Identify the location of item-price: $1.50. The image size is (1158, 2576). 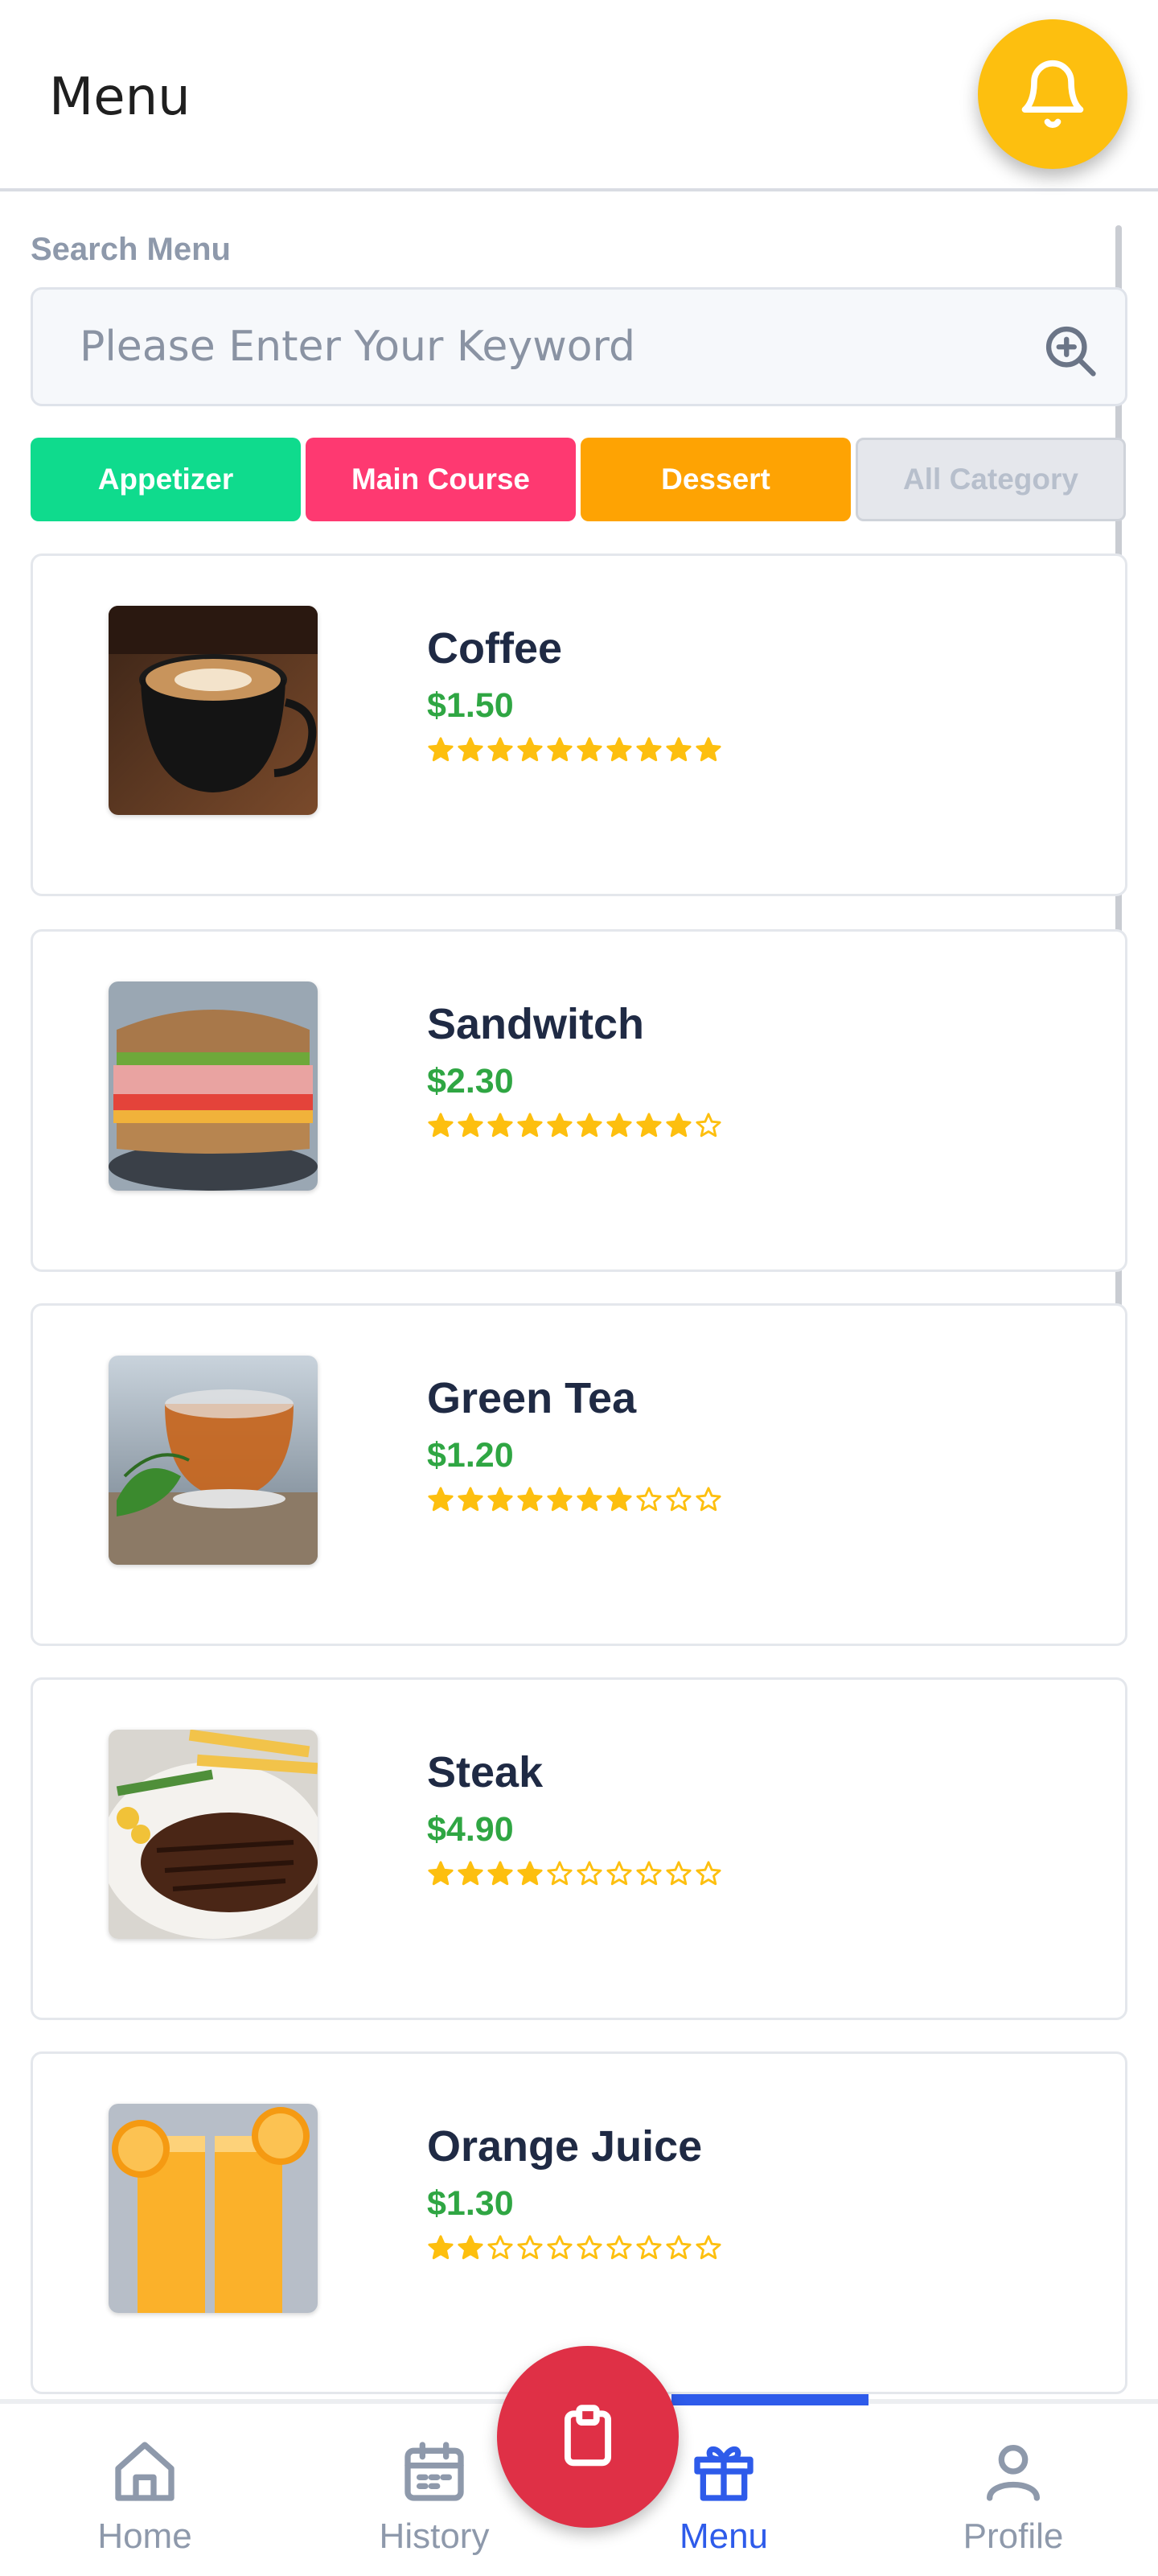
(470, 705).